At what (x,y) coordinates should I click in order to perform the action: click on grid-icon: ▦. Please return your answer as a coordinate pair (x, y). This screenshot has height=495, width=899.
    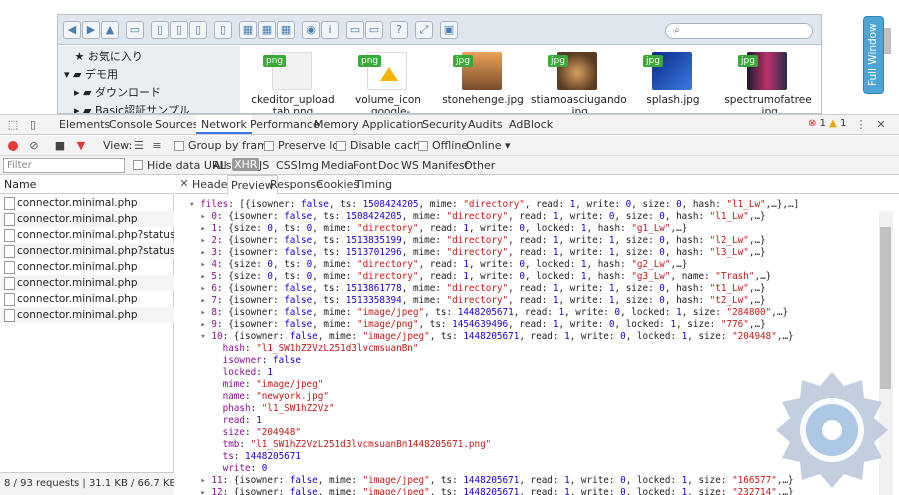
    Looking at the image, I should click on (248, 30).